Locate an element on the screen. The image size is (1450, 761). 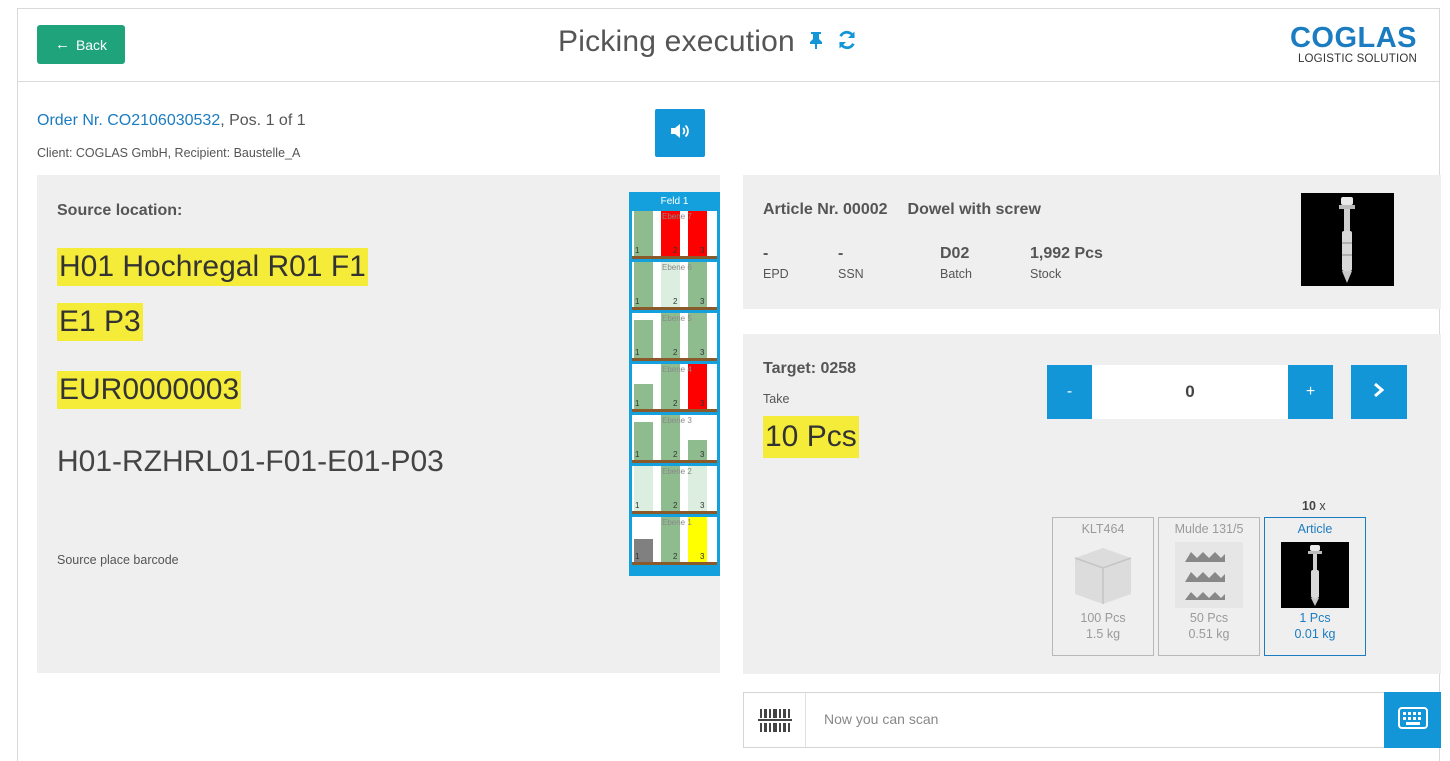
coglas-logo: COGLAS LOGISTIC SOLUTION is located at coordinates (1353, 44).